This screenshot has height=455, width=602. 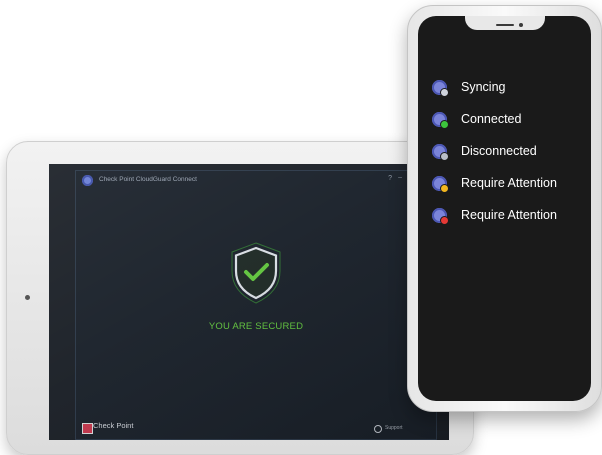 I want to click on app-titlebar: Check Point CloudGuard Connect ? – ✕, so click(x=256, y=181).